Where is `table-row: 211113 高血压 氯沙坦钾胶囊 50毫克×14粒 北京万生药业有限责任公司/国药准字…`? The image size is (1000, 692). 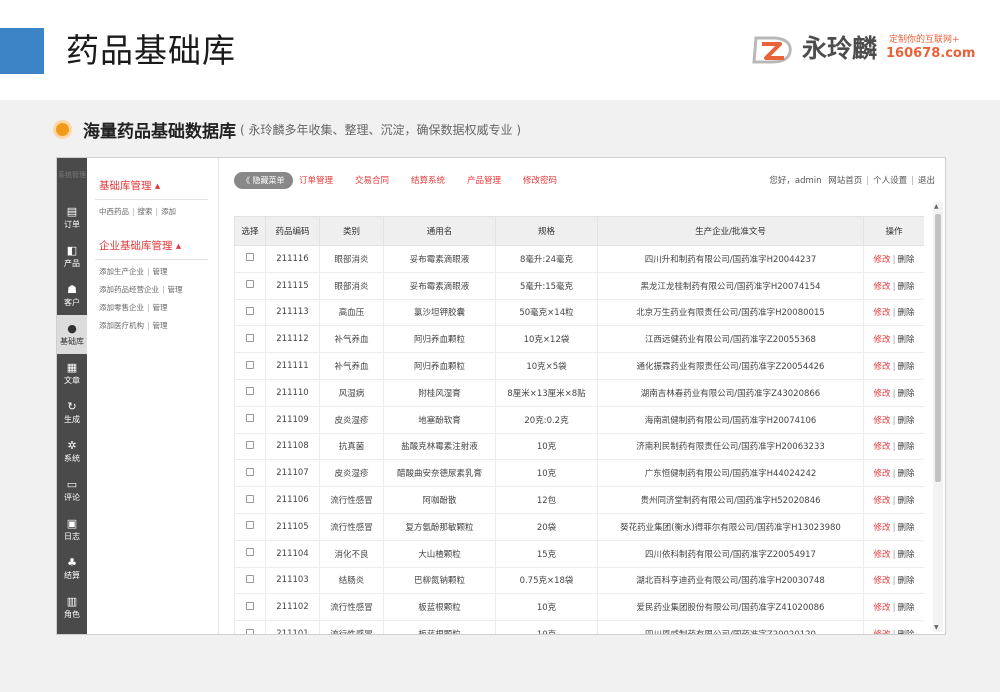 table-row: 211113 高血压 氯沙坦钾胶囊 50毫克×14粒 北京万生药业有限责任公司/国药准字… is located at coordinates (579, 312).